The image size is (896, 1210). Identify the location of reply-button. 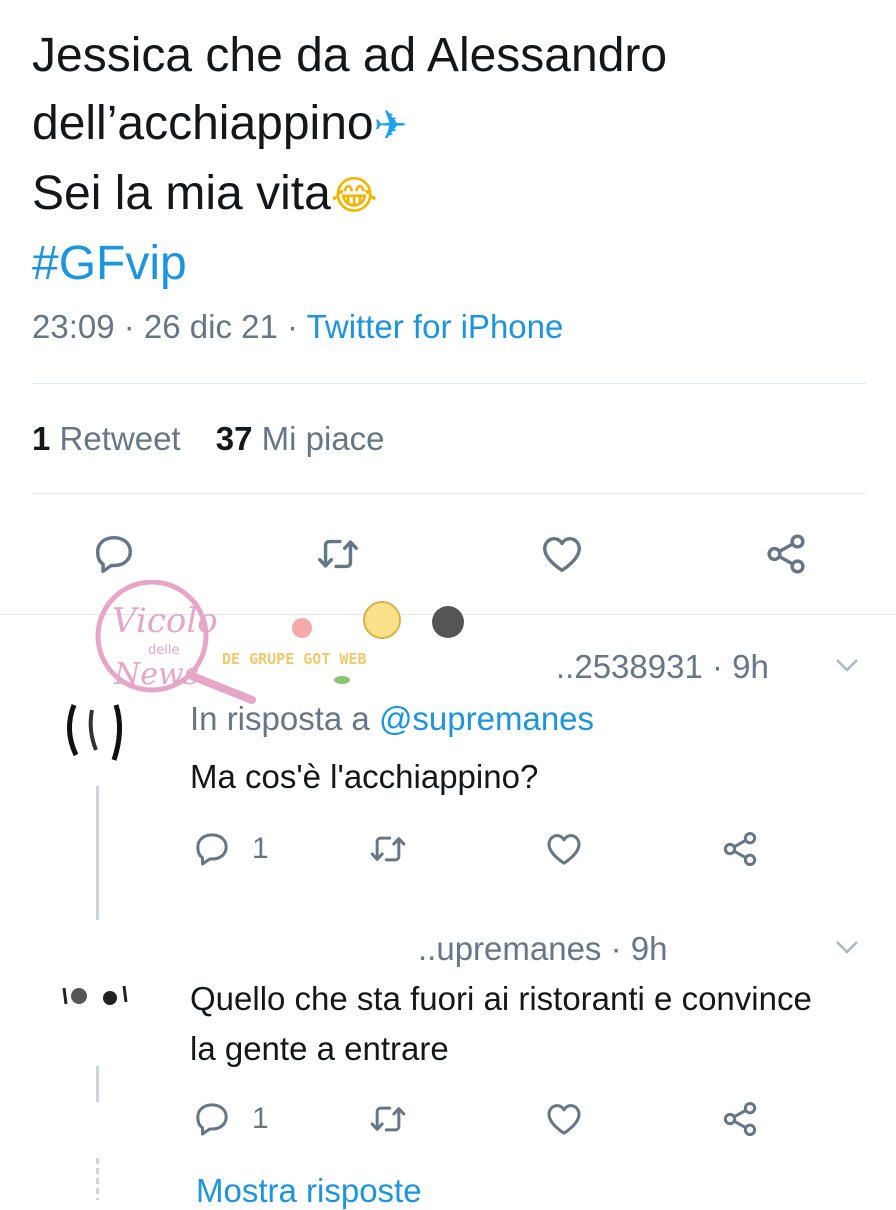
(114, 554).